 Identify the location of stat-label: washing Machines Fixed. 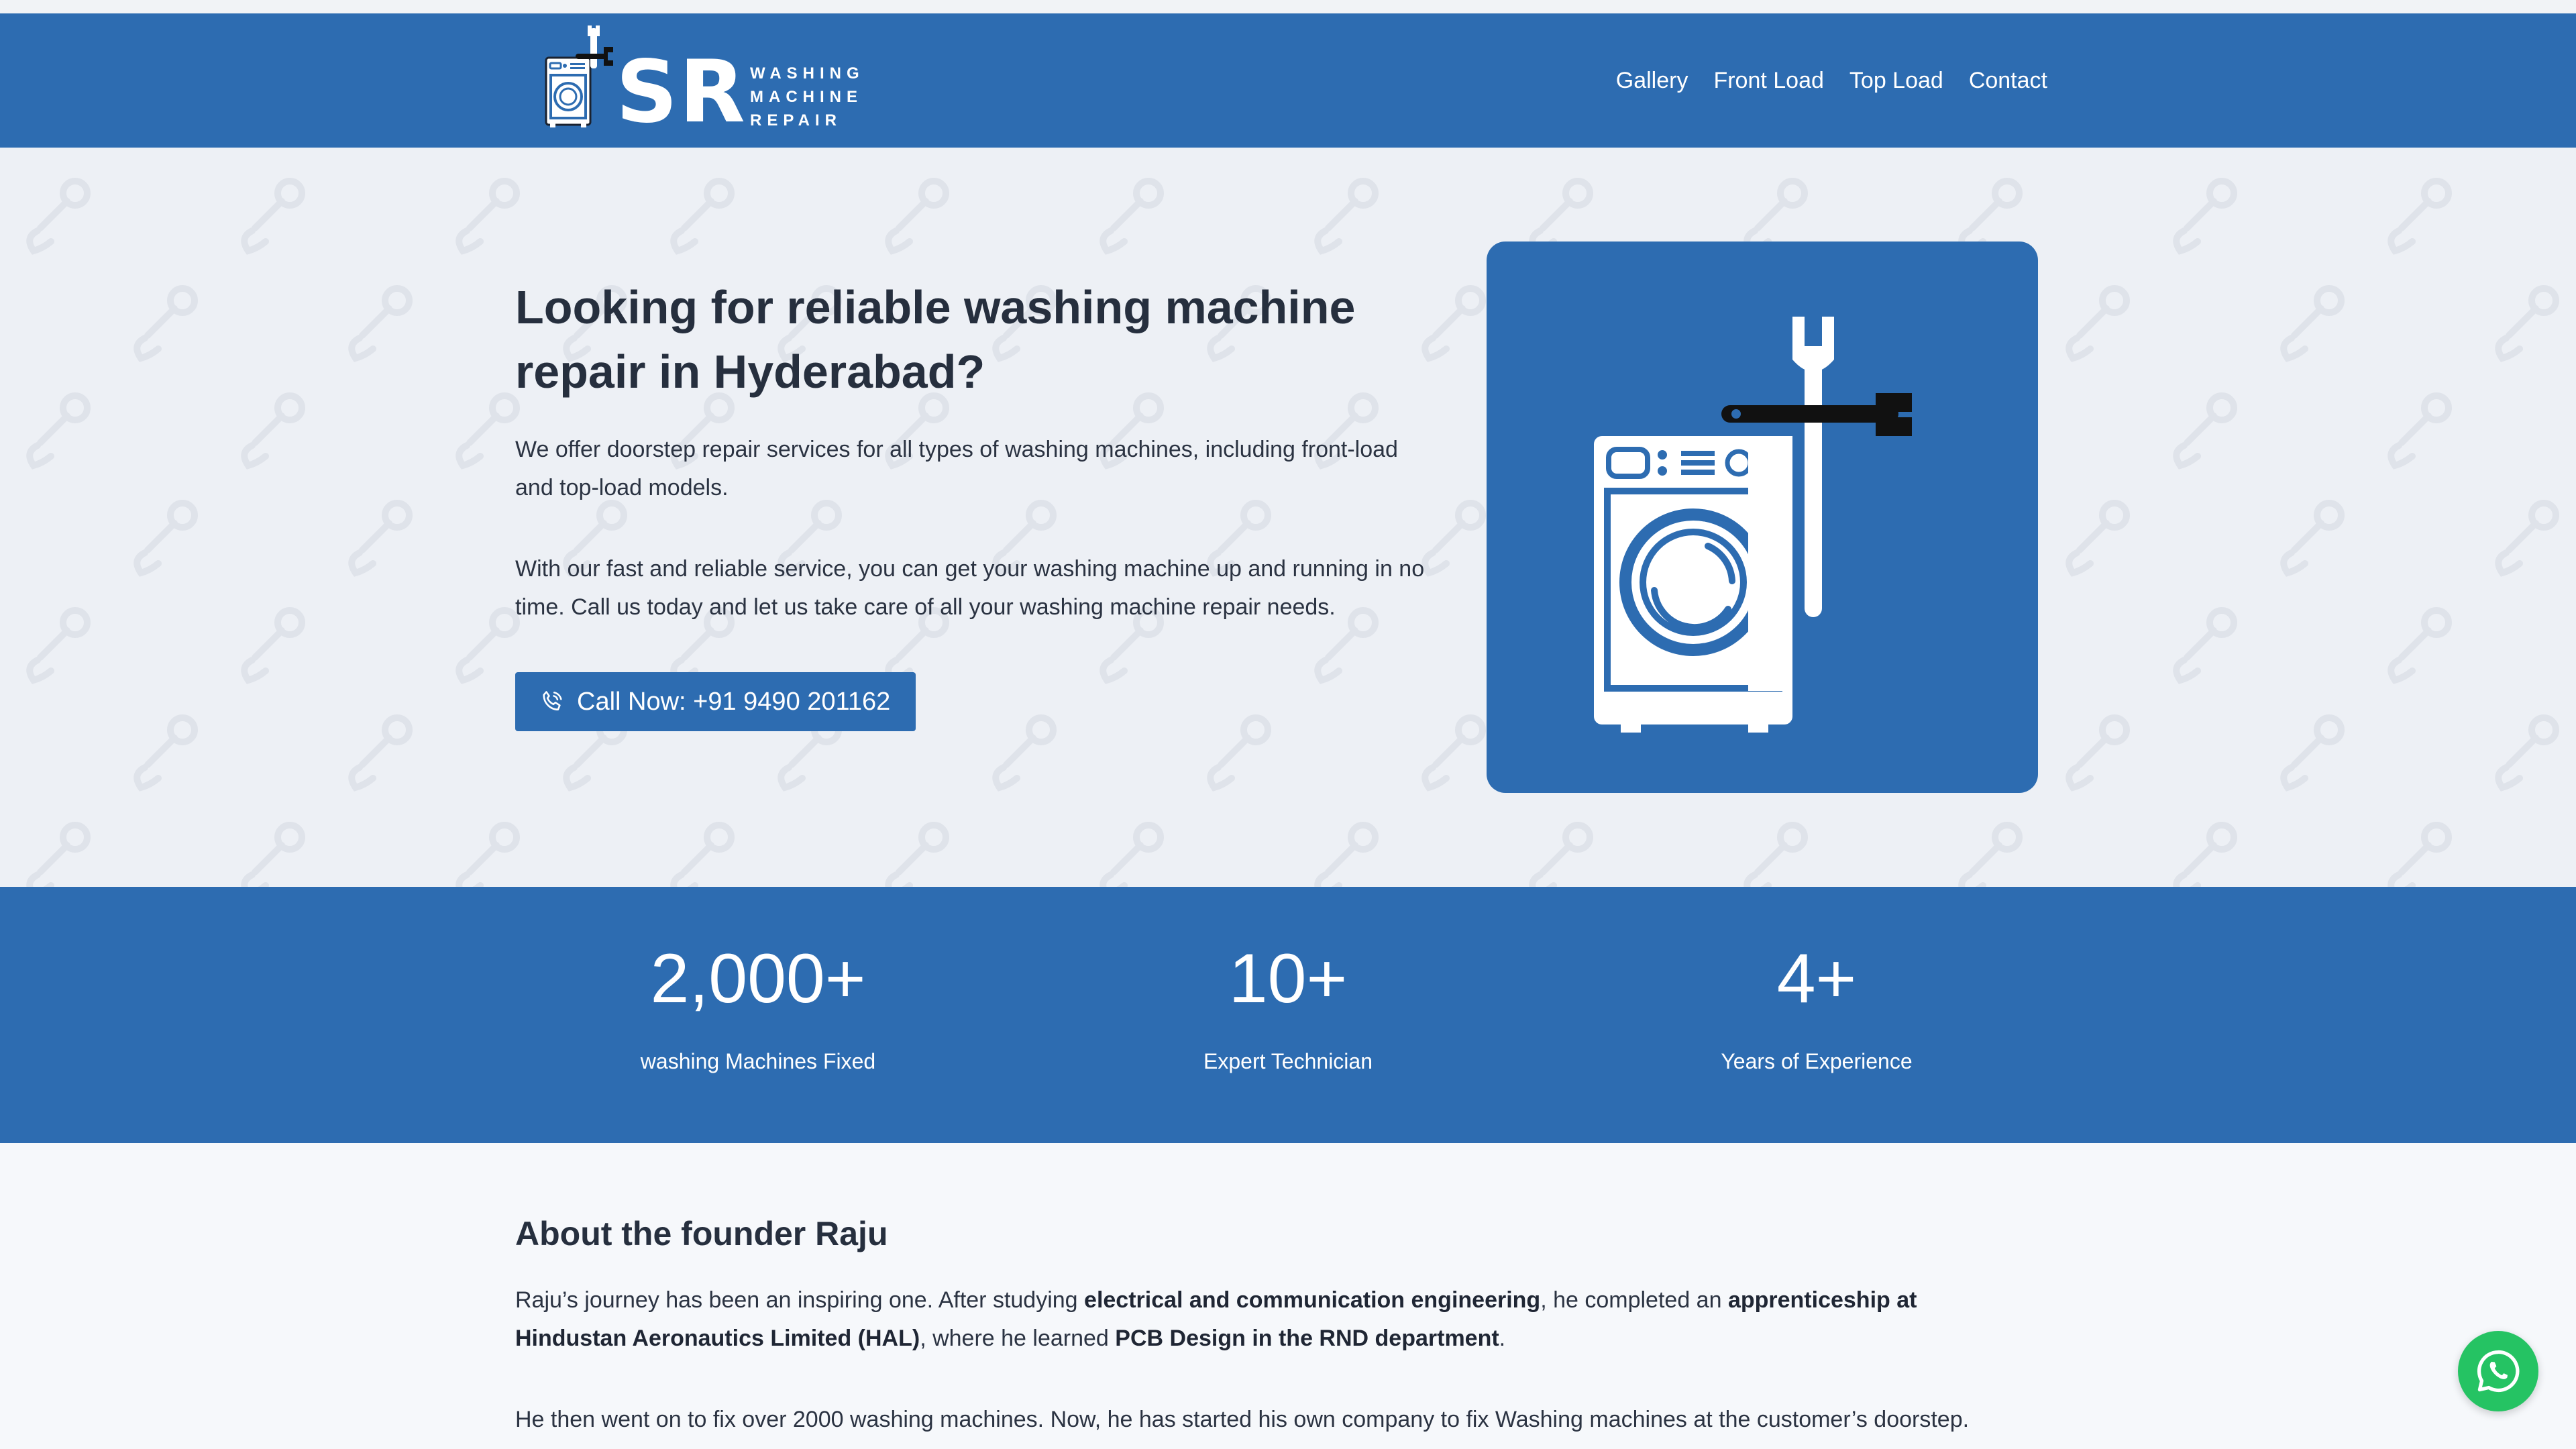
(758, 1061).